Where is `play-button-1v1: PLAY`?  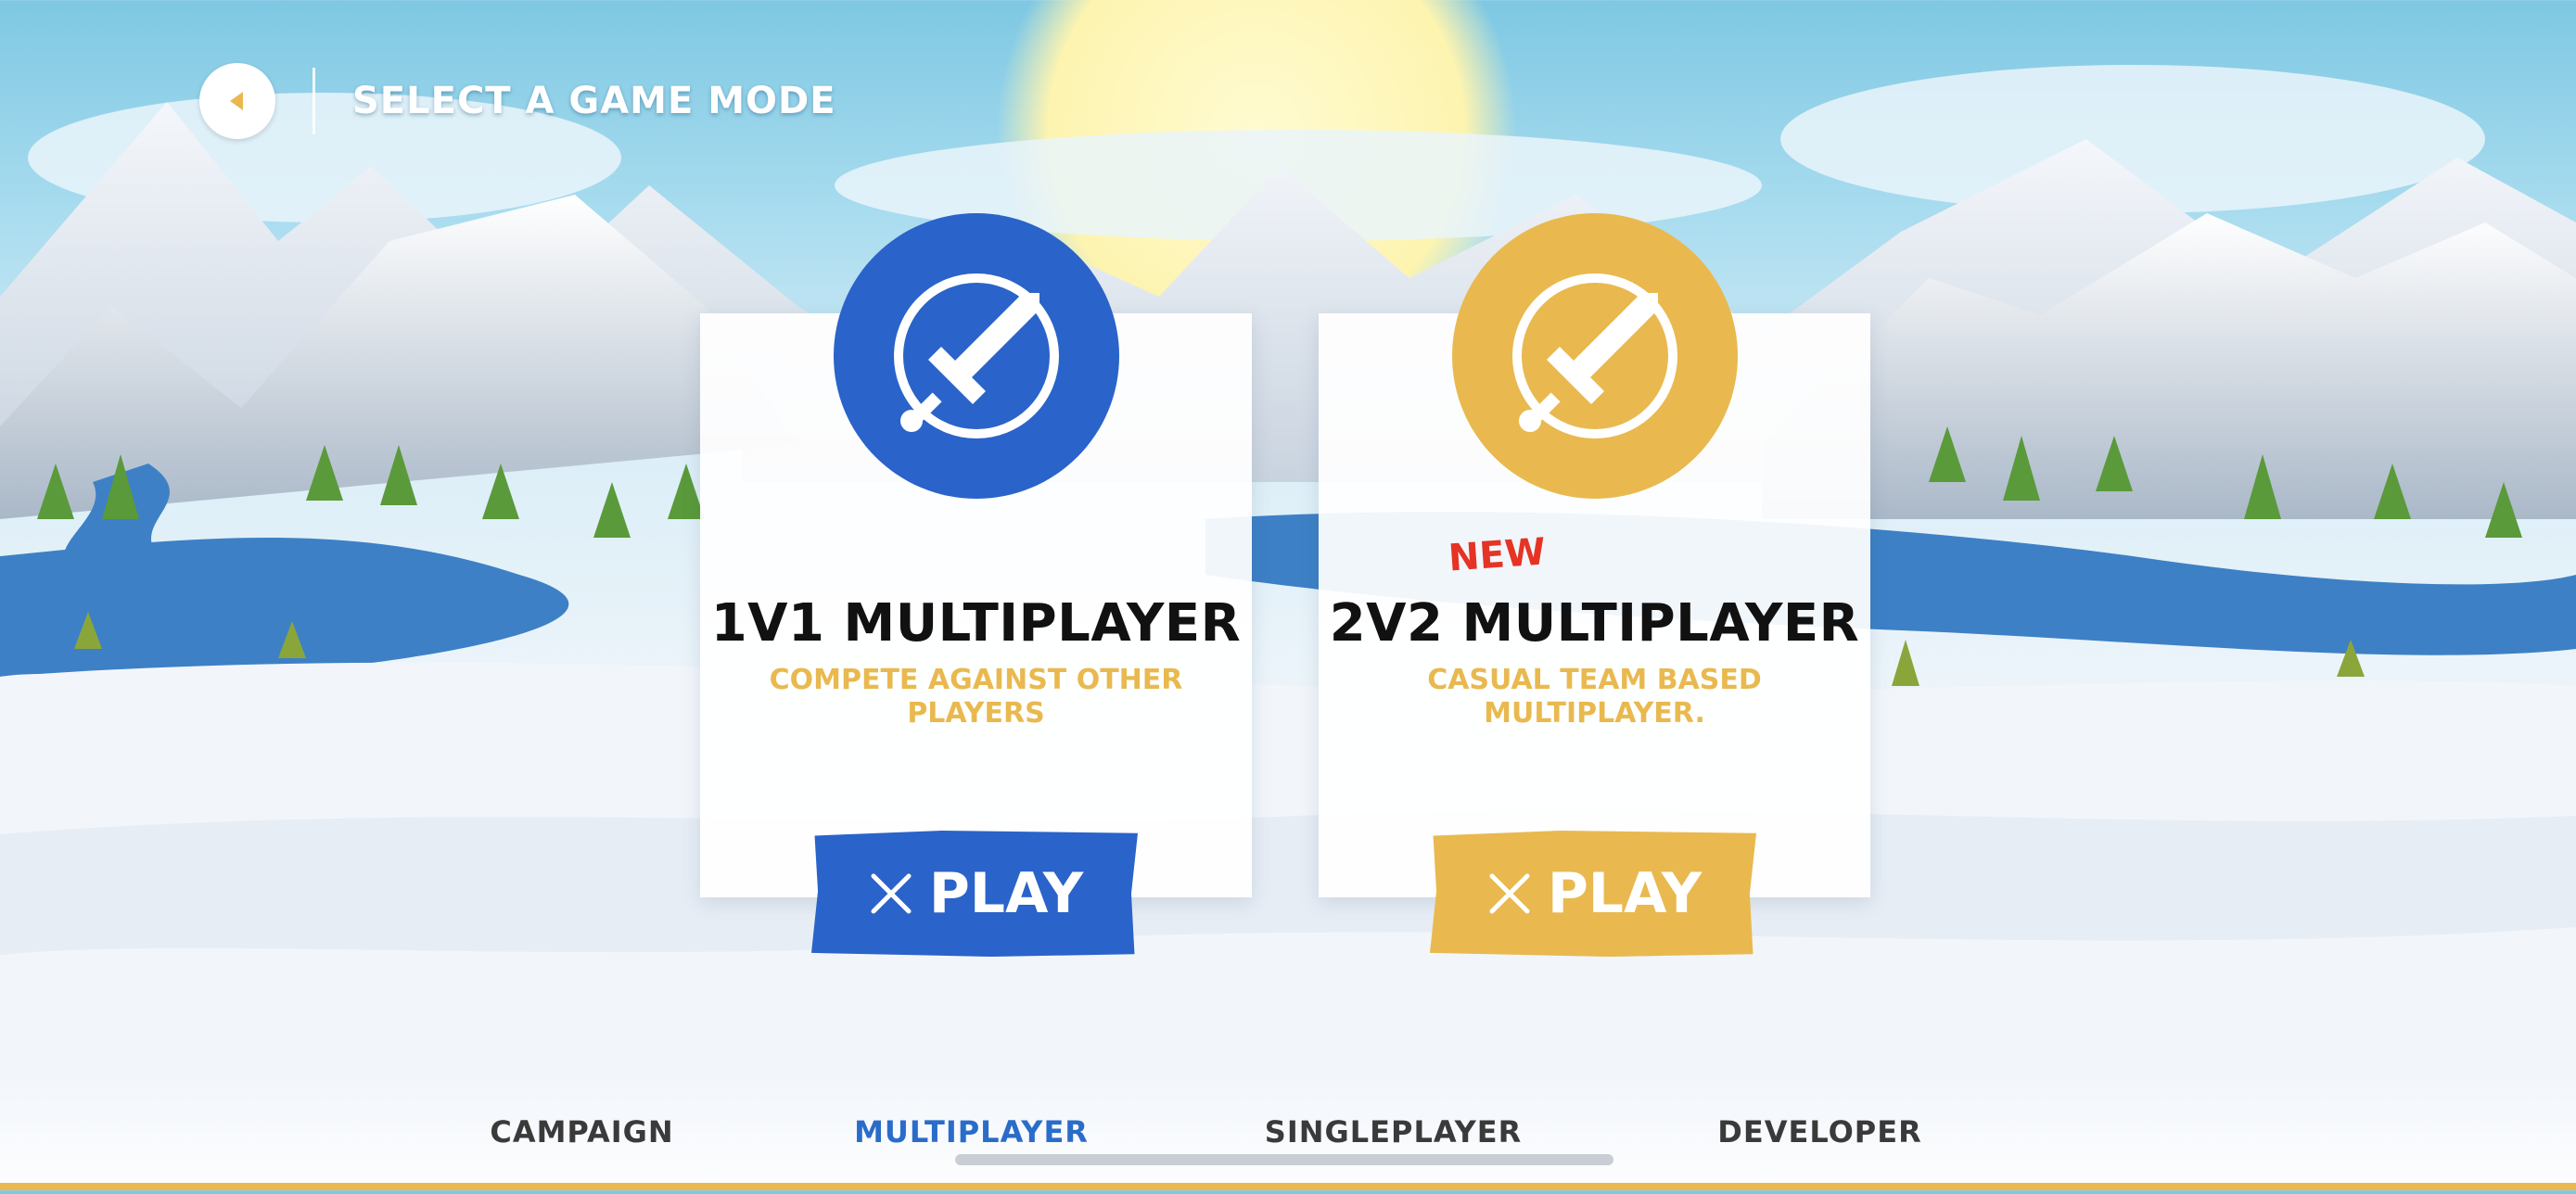 play-button-1v1: PLAY is located at coordinates (975, 894).